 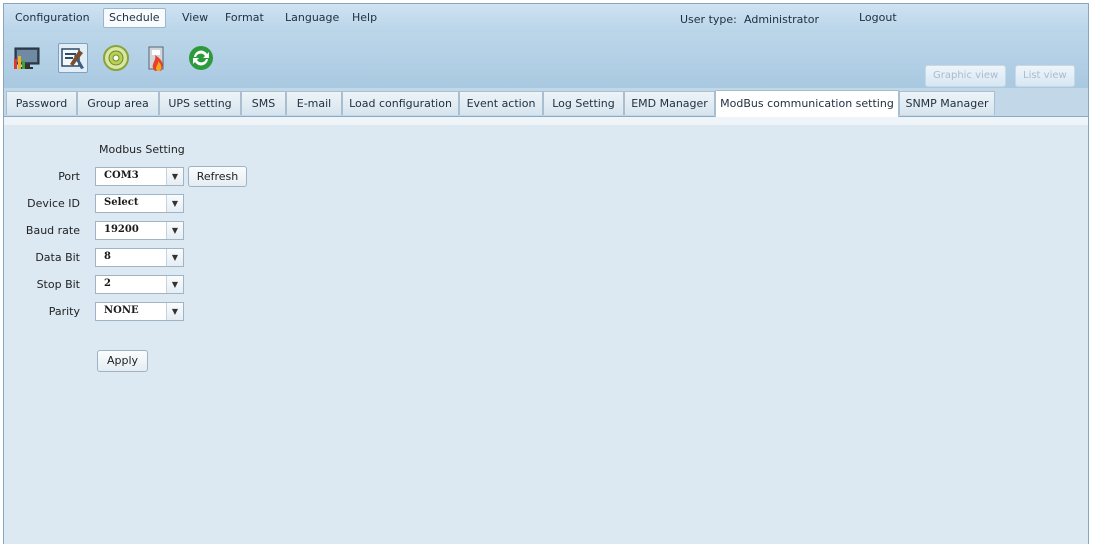 I want to click on menu-language: Language, so click(x=312, y=18).